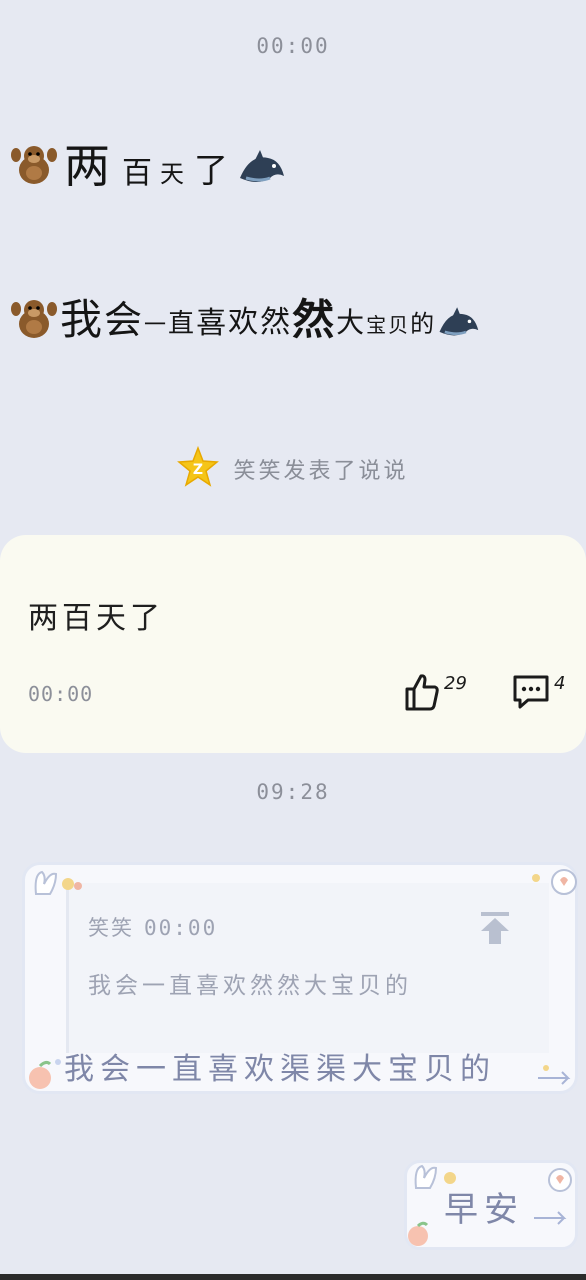  Describe the element at coordinates (399, 325) in the screenshot. I see `message-char: 贝` at that location.